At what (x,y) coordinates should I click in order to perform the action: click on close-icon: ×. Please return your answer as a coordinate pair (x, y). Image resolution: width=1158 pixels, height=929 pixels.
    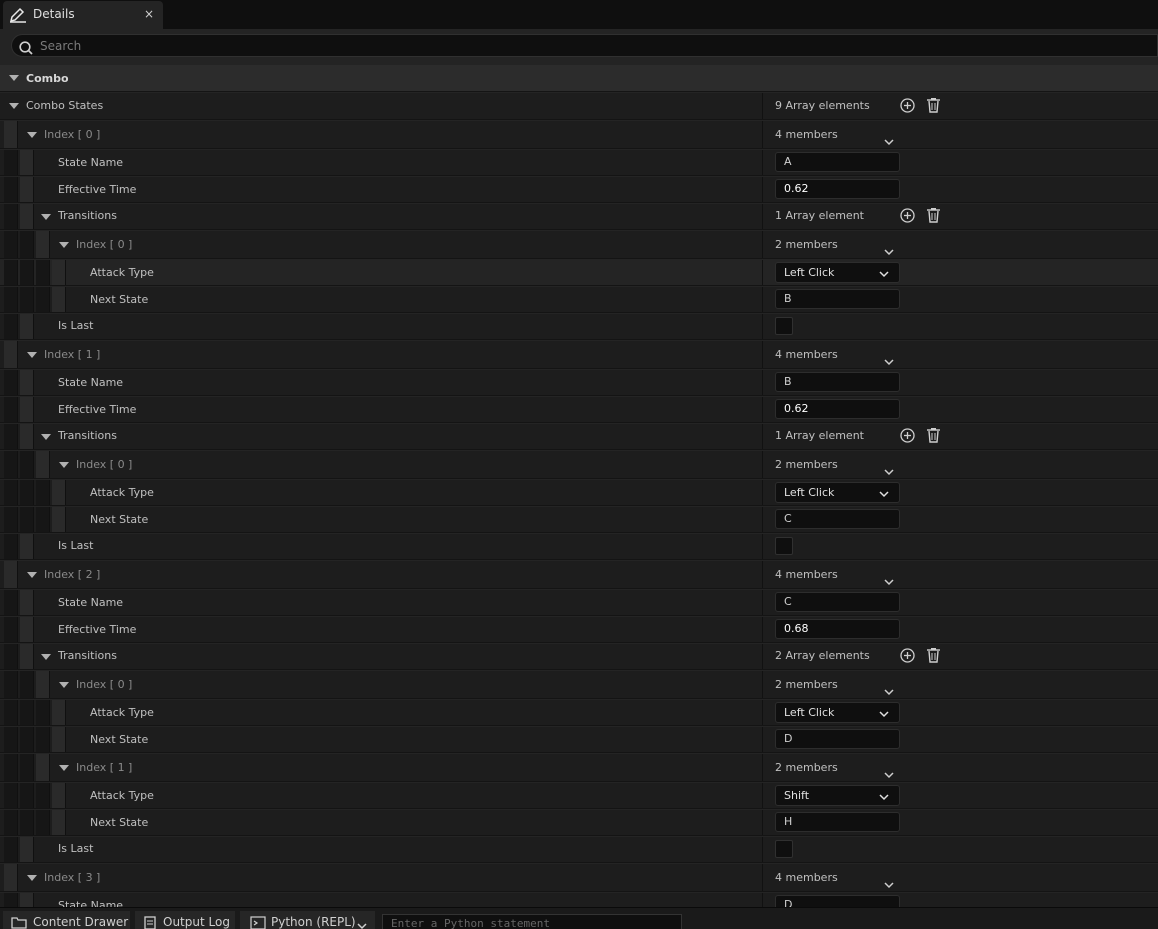
    Looking at the image, I should click on (149, 14).